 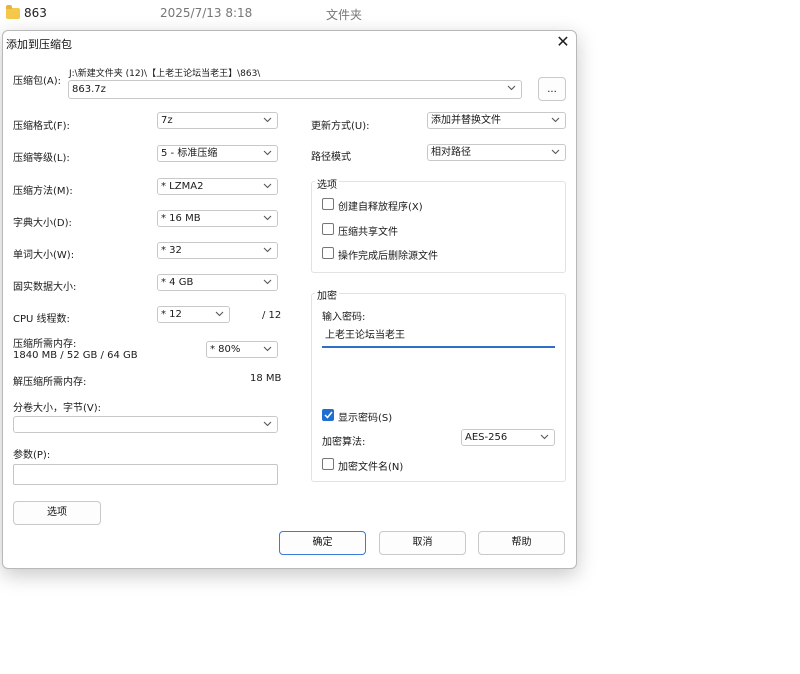 What do you see at coordinates (41, 126) in the screenshot?
I see `format-label: 压缩格式(F):` at bounding box center [41, 126].